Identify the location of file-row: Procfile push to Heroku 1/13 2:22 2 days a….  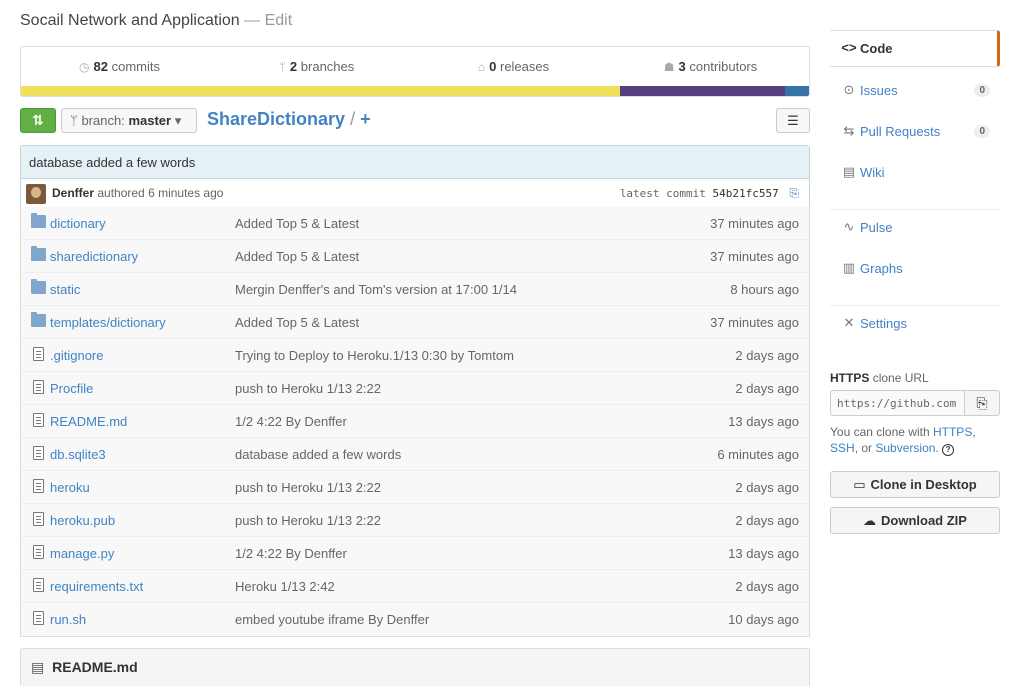
(415, 388).